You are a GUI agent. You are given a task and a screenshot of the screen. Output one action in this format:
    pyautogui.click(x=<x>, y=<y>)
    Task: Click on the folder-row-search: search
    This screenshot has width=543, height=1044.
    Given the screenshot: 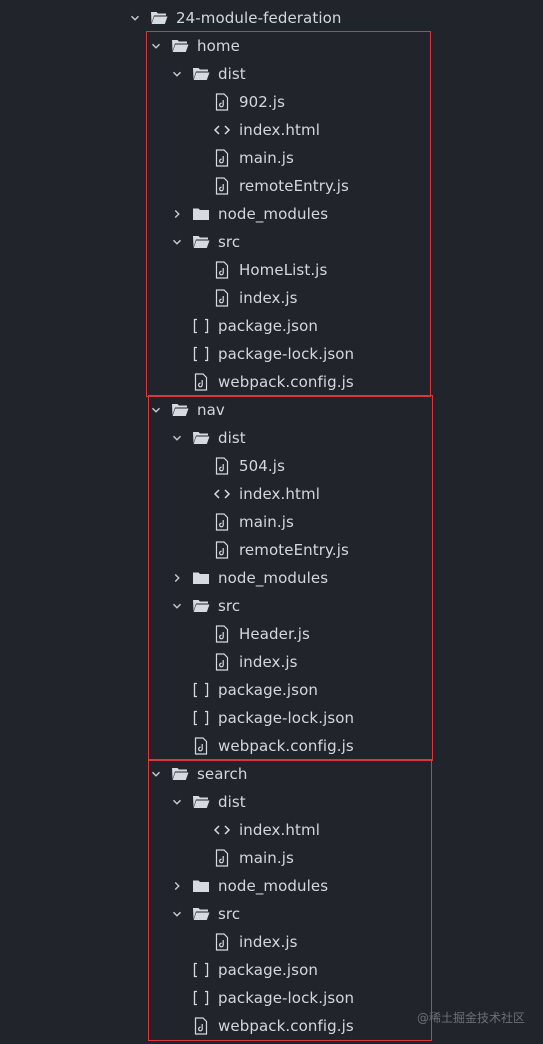 What is the action you would take?
    pyautogui.click(x=199, y=774)
    